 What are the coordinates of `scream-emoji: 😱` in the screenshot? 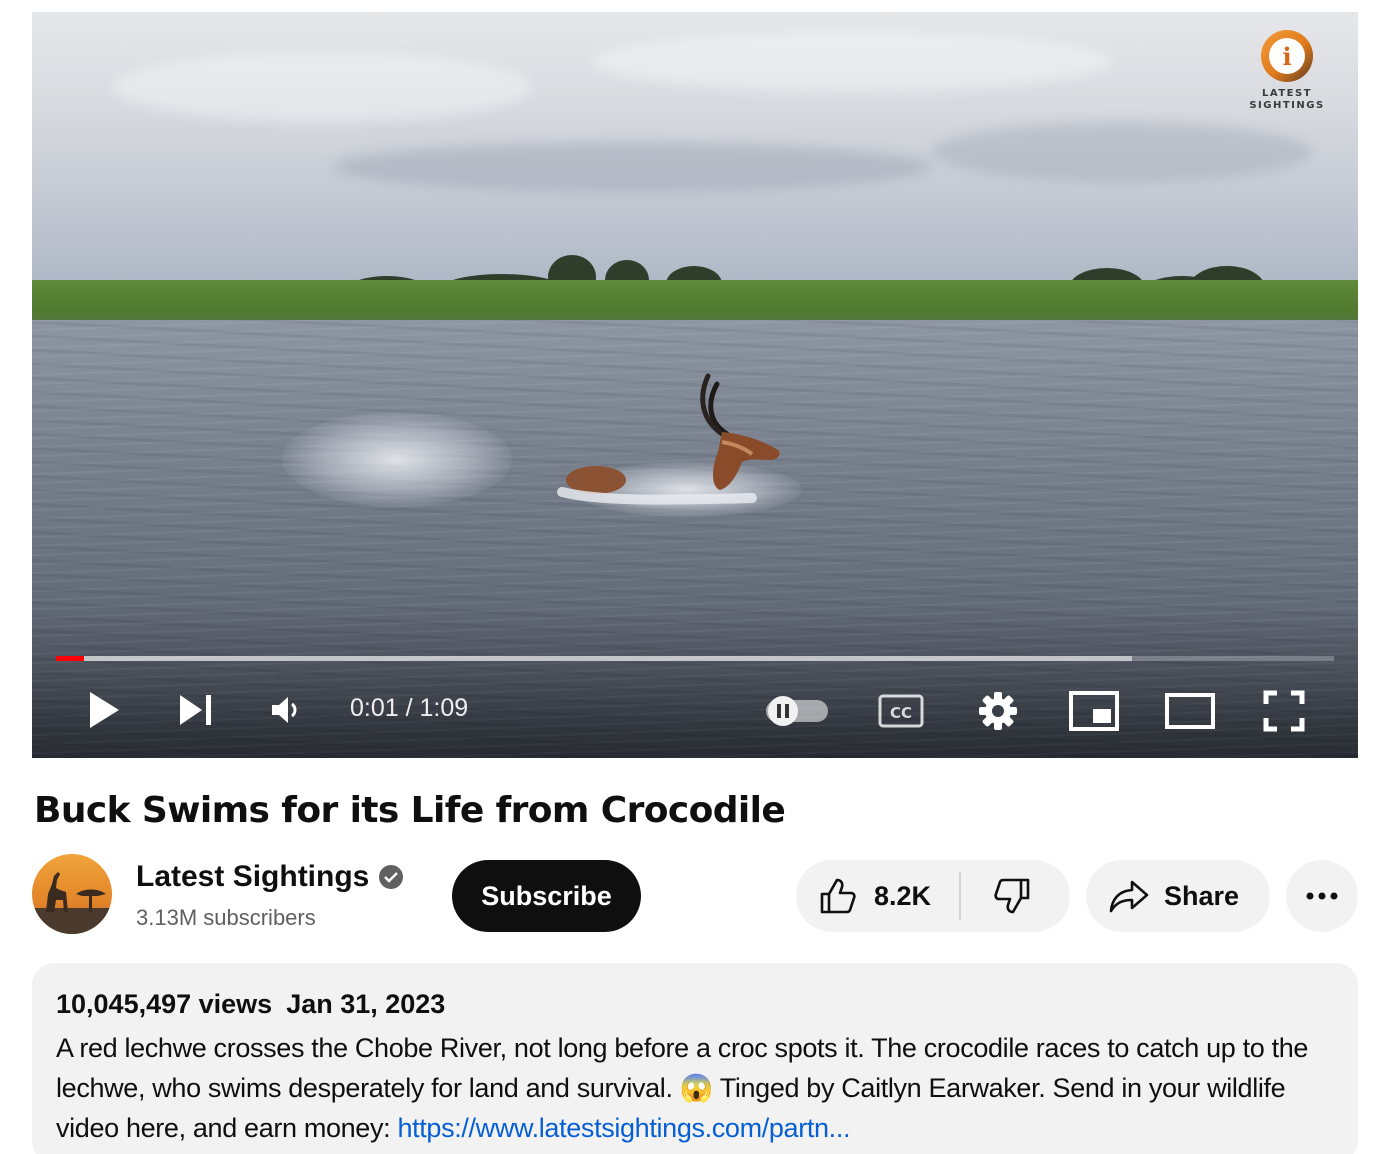 It's located at (696, 1088).